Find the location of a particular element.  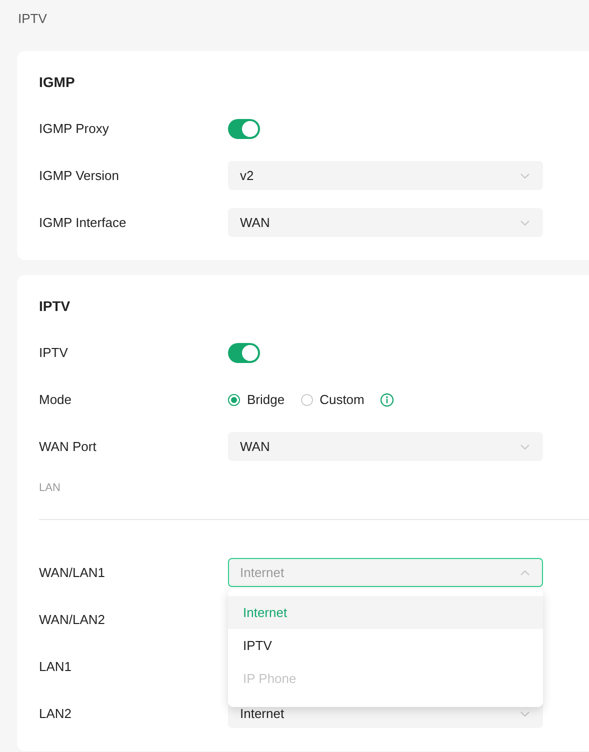

field-label: WAN Port is located at coordinates (68, 446).